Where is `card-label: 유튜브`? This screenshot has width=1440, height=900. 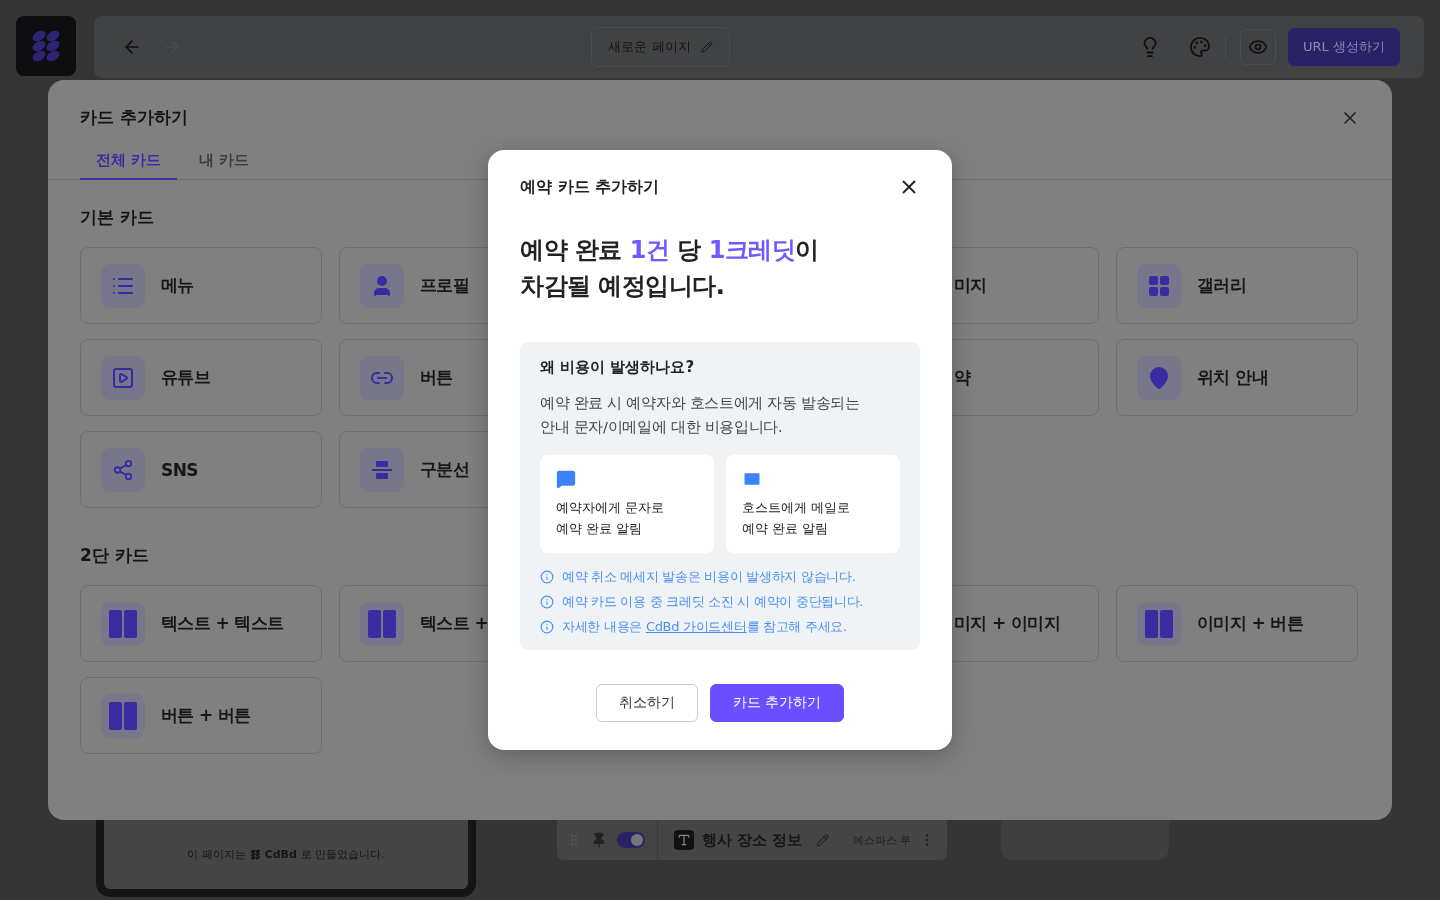
card-label: 유튜브 is located at coordinates (186, 377).